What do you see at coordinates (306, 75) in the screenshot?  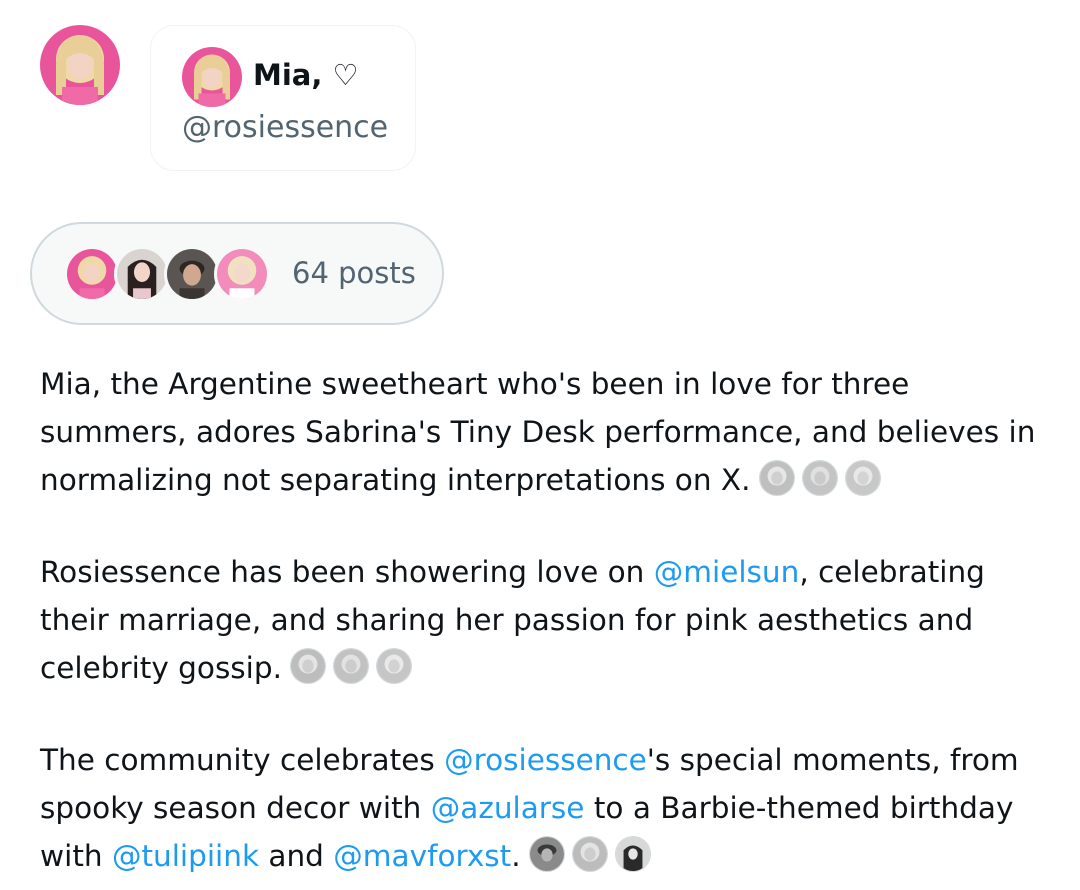 I see `display-name: Mia, ♡` at bounding box center [306, 75].